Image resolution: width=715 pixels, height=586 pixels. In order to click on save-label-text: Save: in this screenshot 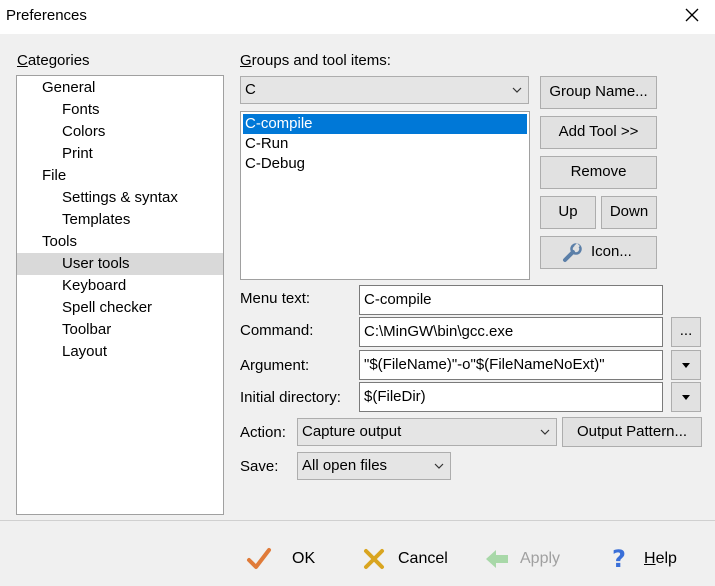, I will do `click(259, 466)`.